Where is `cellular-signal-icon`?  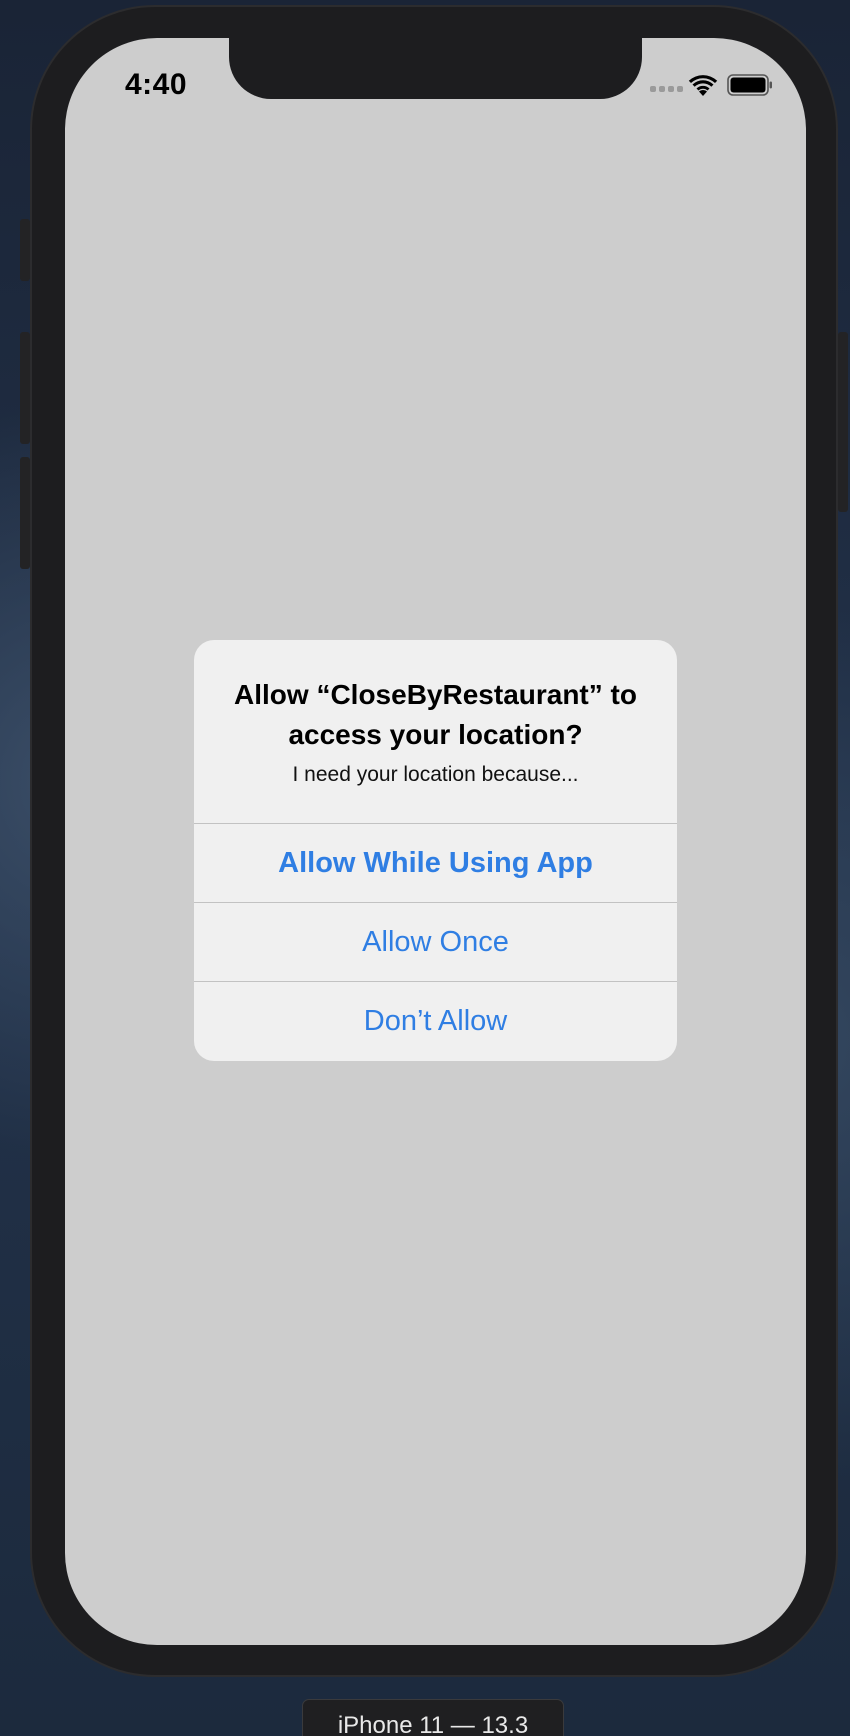 cellular-signal-icon is located at coordinates (666, 89).